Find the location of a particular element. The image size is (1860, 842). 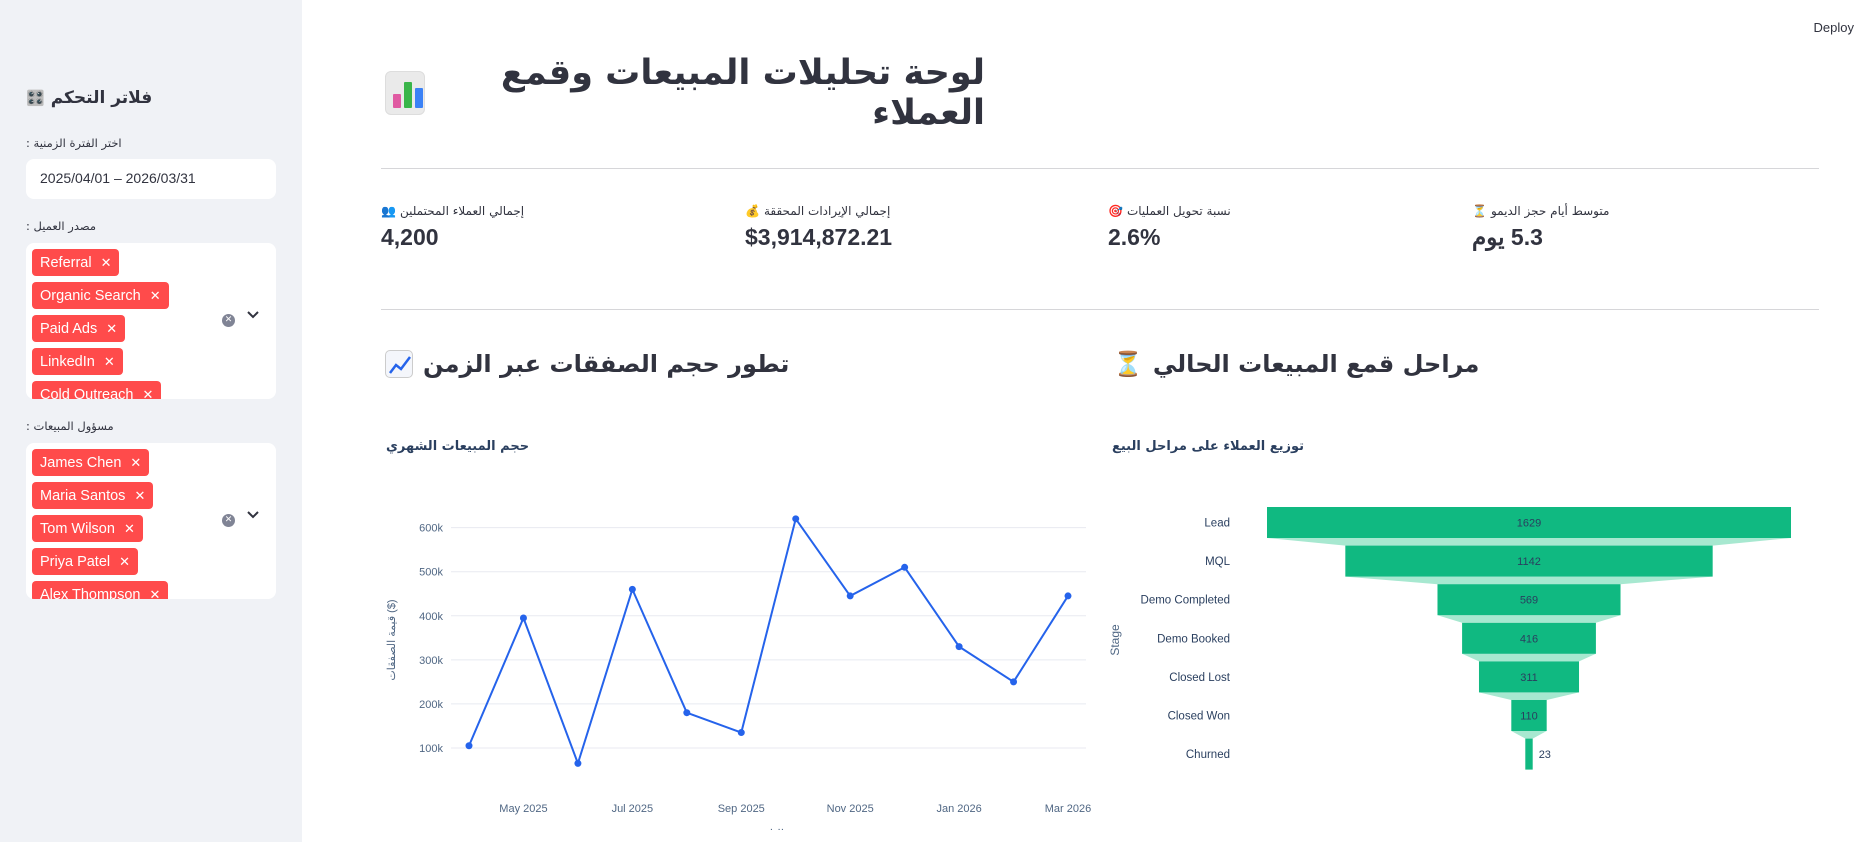

metric-value: $3,914,872.21 is located at coordinates (819, 237).